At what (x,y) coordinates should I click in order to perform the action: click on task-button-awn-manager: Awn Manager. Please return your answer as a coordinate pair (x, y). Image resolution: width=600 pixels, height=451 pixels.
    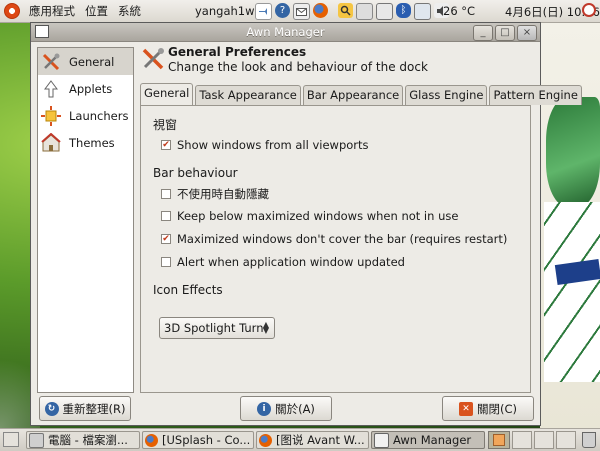
    Looking at the image, I should click on (428, 440).